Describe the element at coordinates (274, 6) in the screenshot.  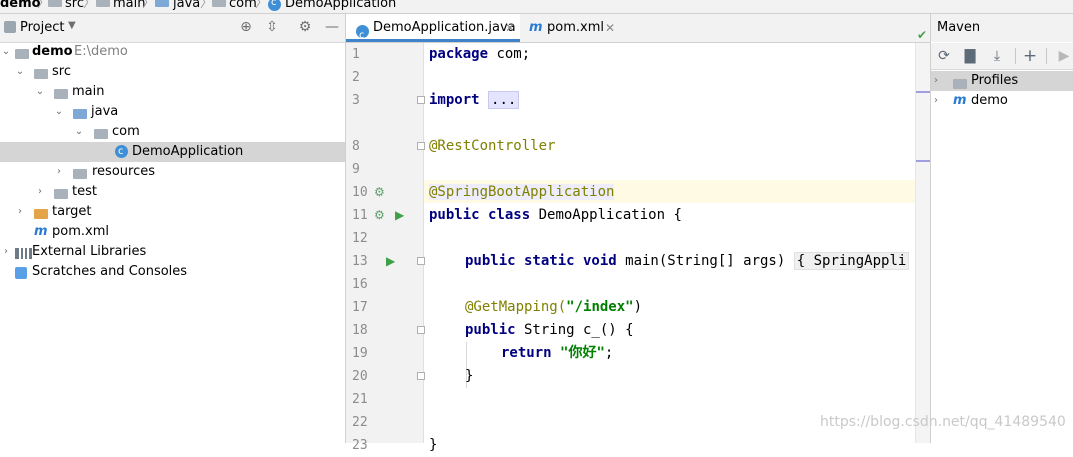
I see `class-icon` at that location.